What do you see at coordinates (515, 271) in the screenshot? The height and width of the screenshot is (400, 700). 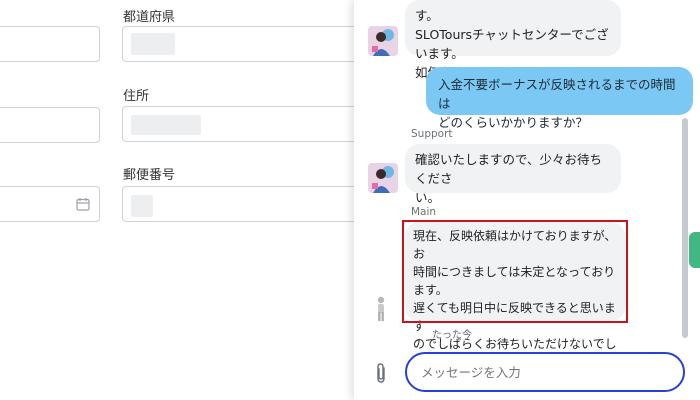 I see `highlight-box` at bounding box center [515, 271].